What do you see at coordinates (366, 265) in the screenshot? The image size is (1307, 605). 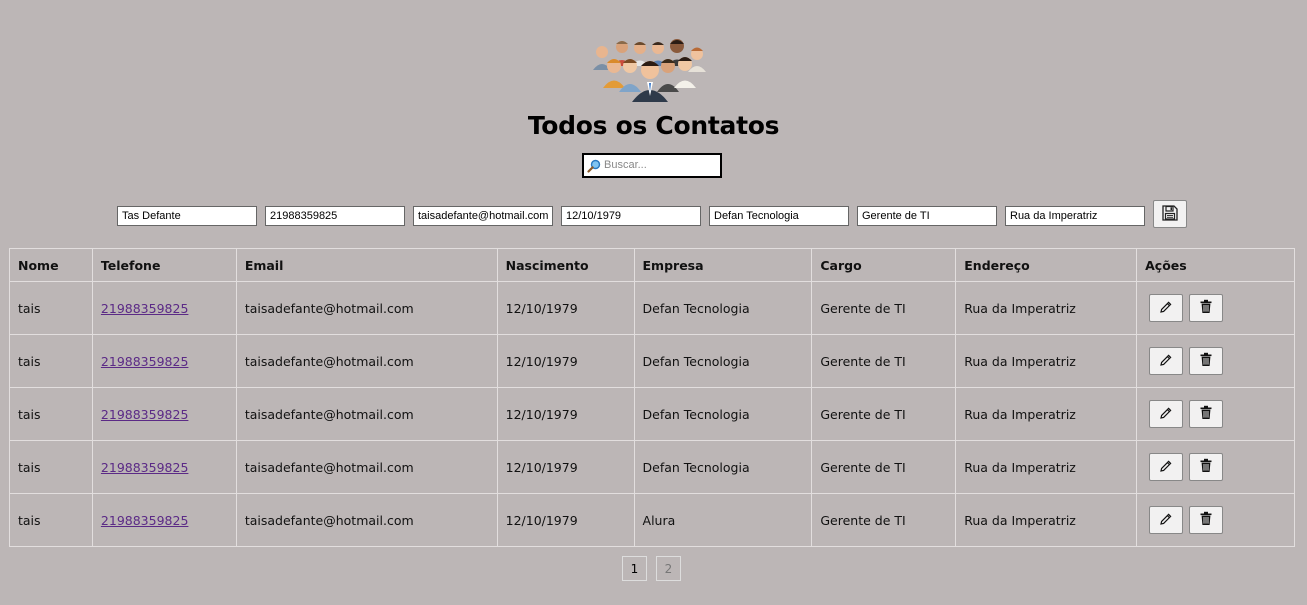 I see `header-email: Email` at bounding box center [366, 265].